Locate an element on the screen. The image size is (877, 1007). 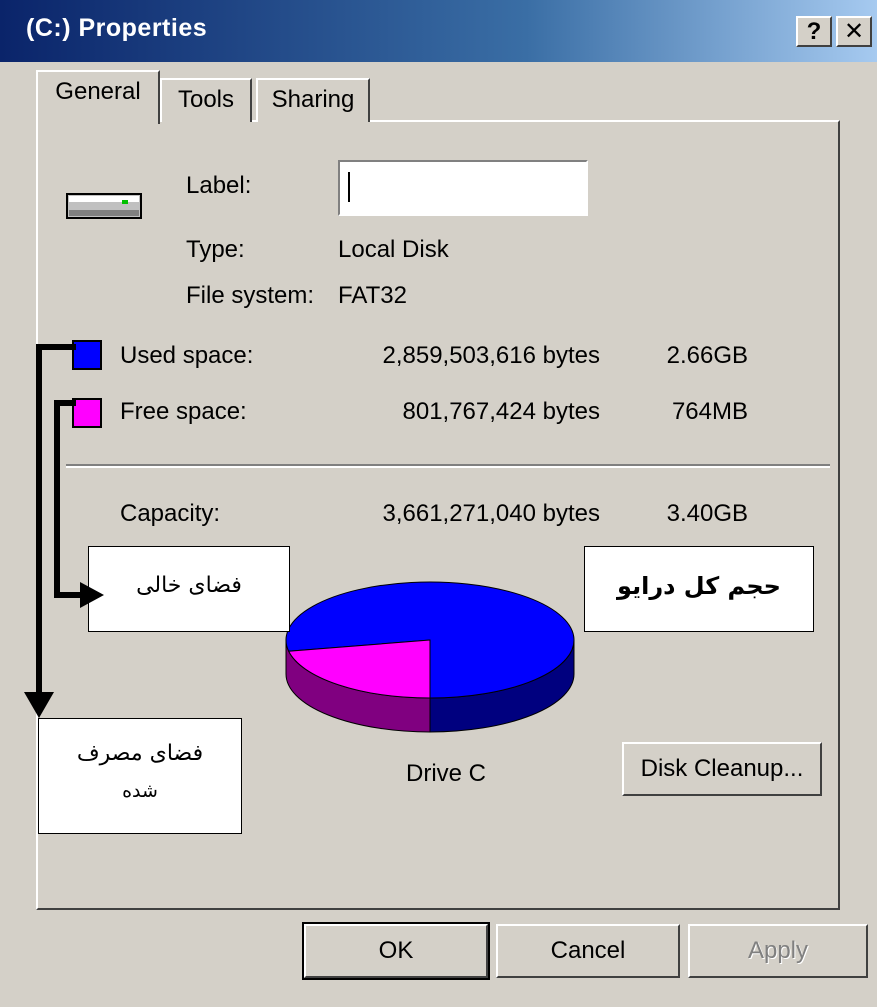
free-space-caption: Free space: is located at coordinates (183, 411).